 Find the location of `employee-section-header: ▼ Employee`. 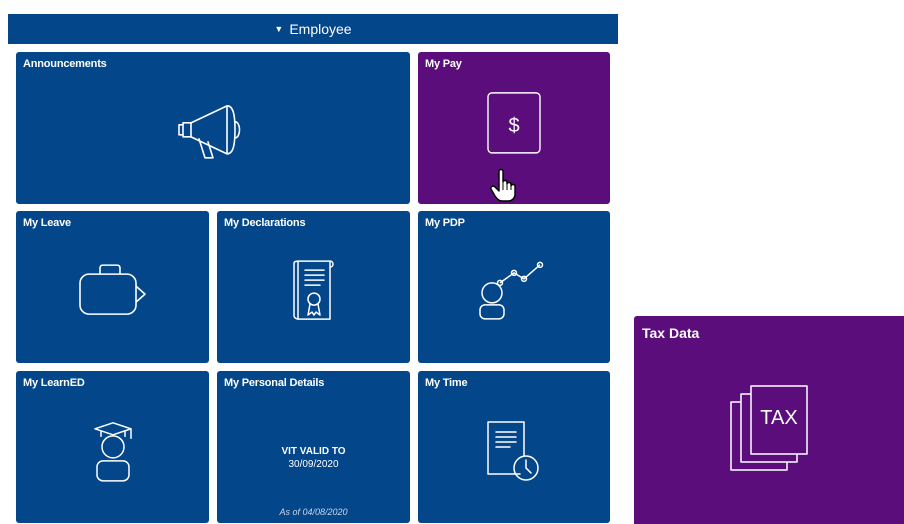

employee-section-header: ▼ Employee is located at coordinates (313, 29).